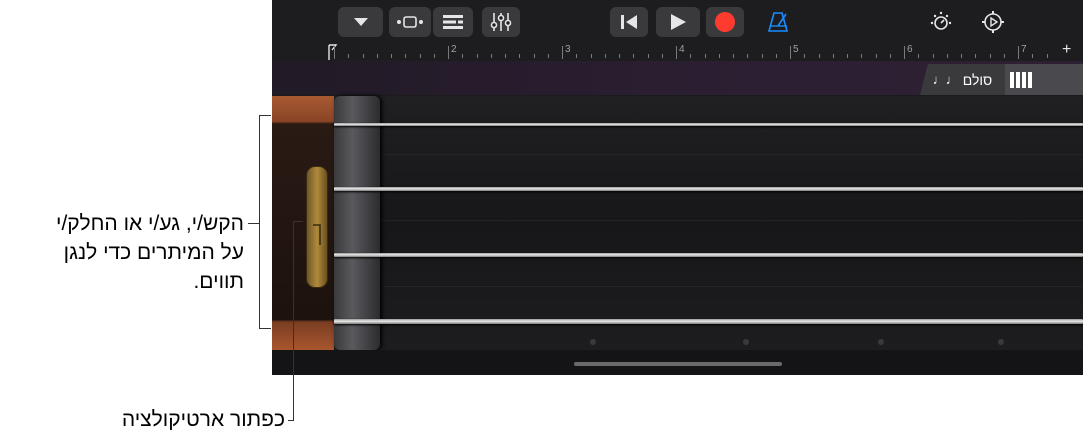 Image resolution: width=1083 pixels, height=444 pixels. I want to click on strings-callout-line2: על המיתרים כדי לנגן, so click(153, 252).